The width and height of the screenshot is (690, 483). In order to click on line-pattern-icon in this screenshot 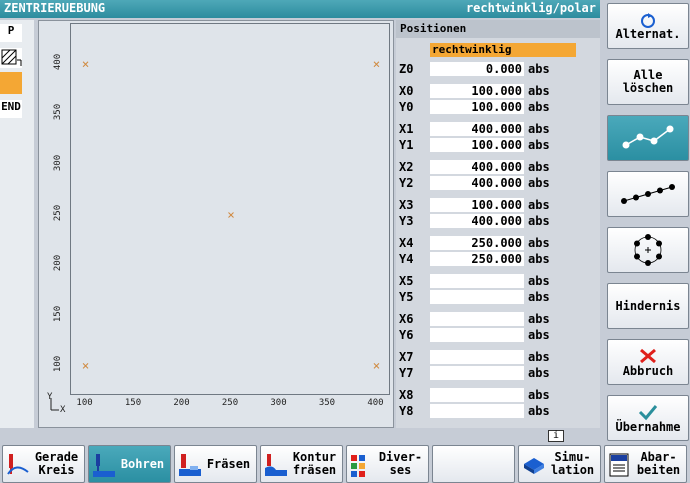, I will do `click(648, 194)`.